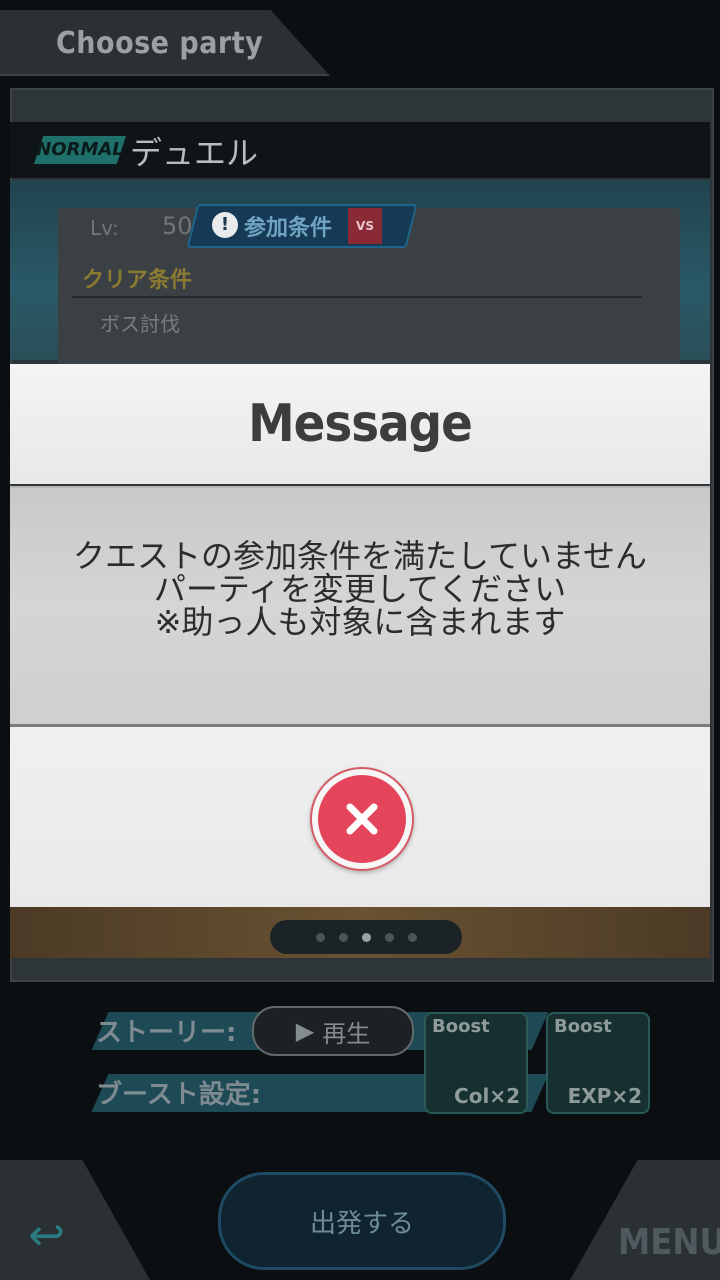  What do you see at coordinates (476, 1063) in the screenshot?
I see `boost-col-button: Boost Col×2` at bounding box center [476, 1063].